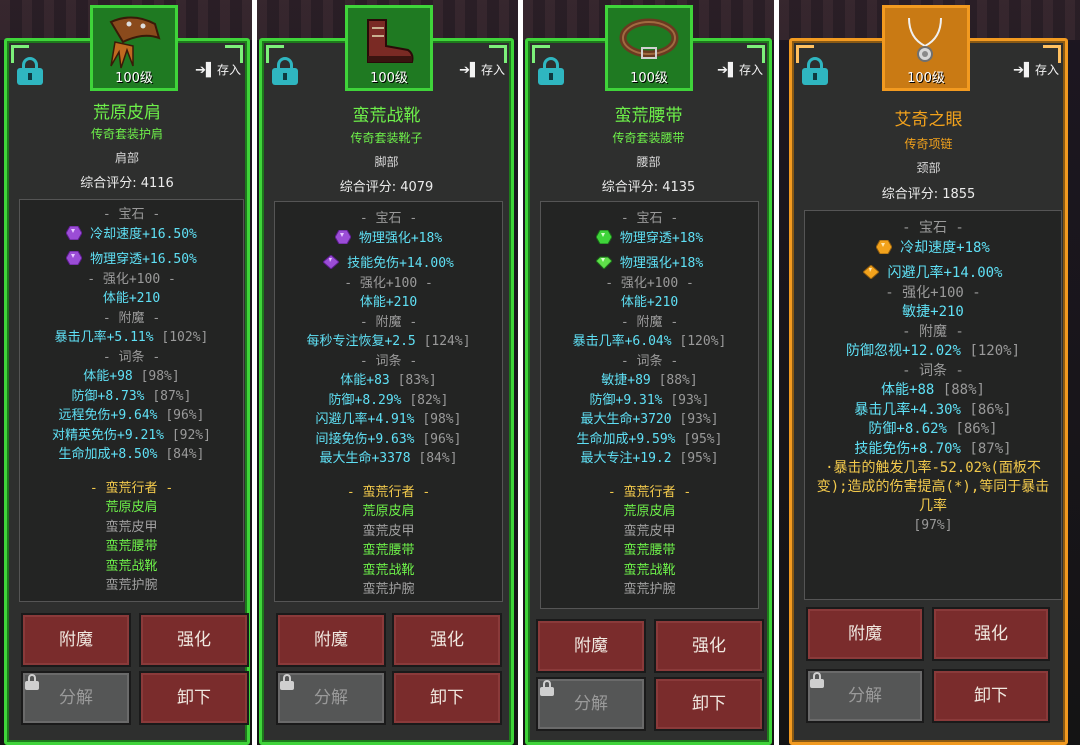 Image resolution: width=1080 pixels, height=745 pixels. What do you see at coordinates (648, 116) in the screenshot?
I see `item-name: 蛮荒腰带` at bounding box center [648, 116].